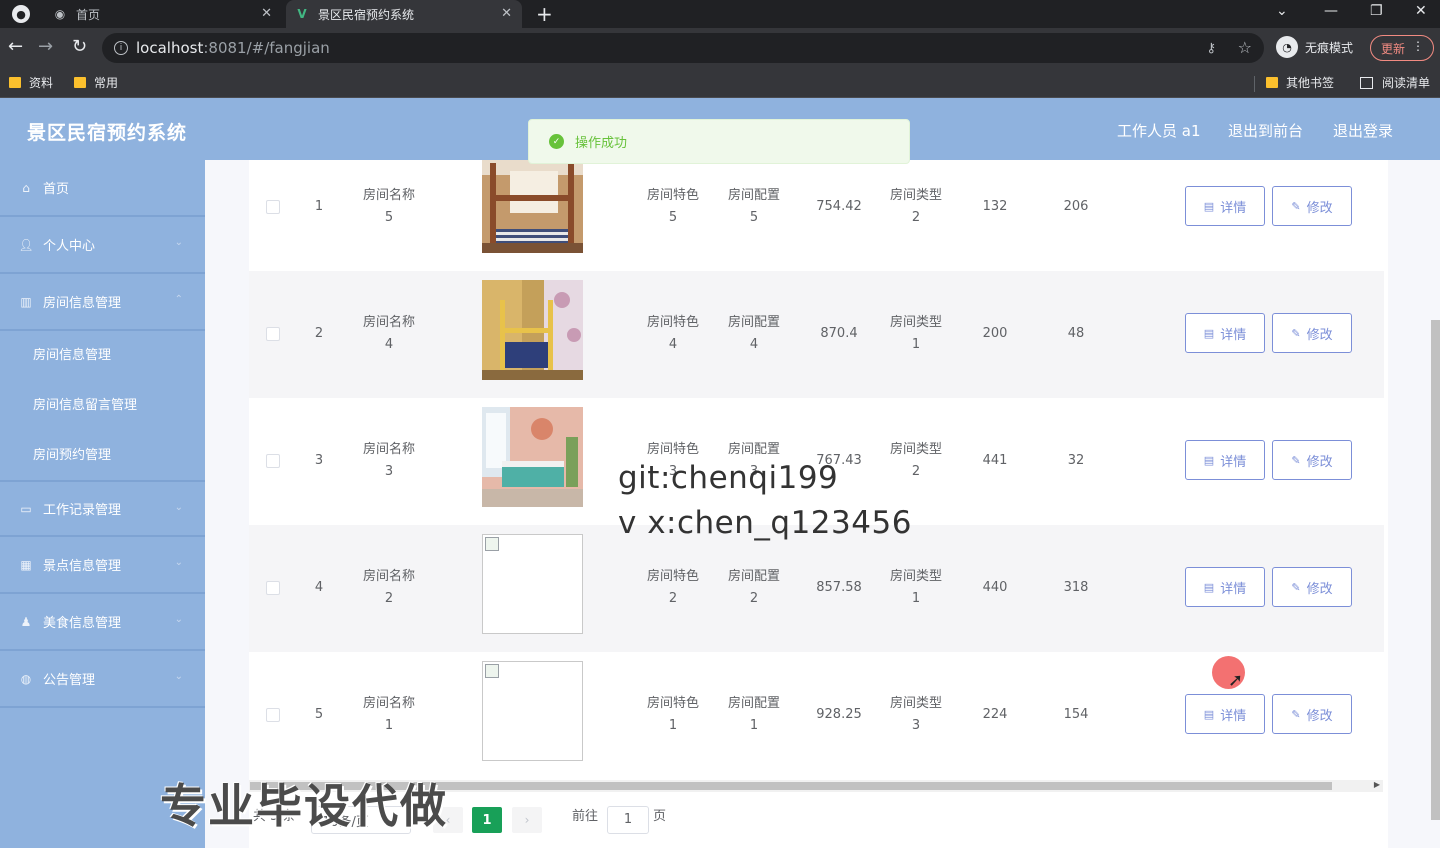  I want to click on sidebar-item-attractions: ▦ 景点信息管理 ⌄, so click(102, 565).